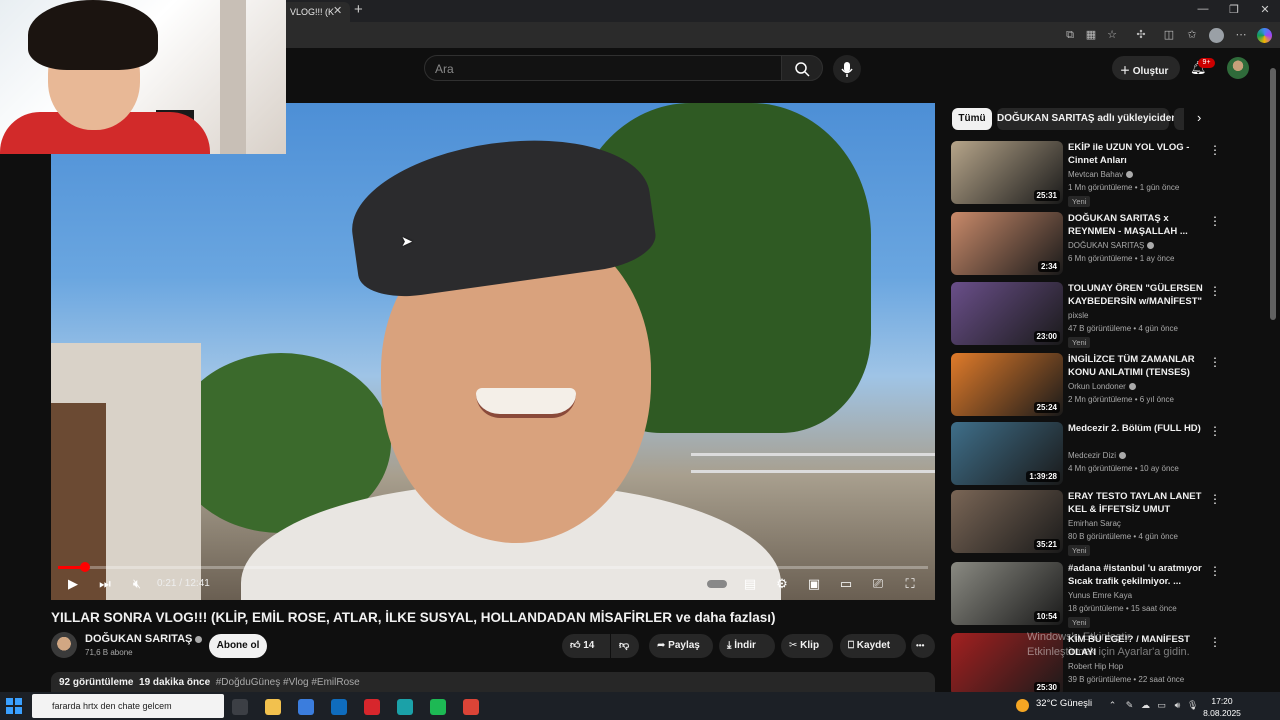 The image size is (1280, 720). What do you see at coordinates (1138, 154) in the screenshot?
I see `recommended-title: EKİP ile UZUN YOL VLOG - Cinnet Anları` at bounding box center [1138, 154].